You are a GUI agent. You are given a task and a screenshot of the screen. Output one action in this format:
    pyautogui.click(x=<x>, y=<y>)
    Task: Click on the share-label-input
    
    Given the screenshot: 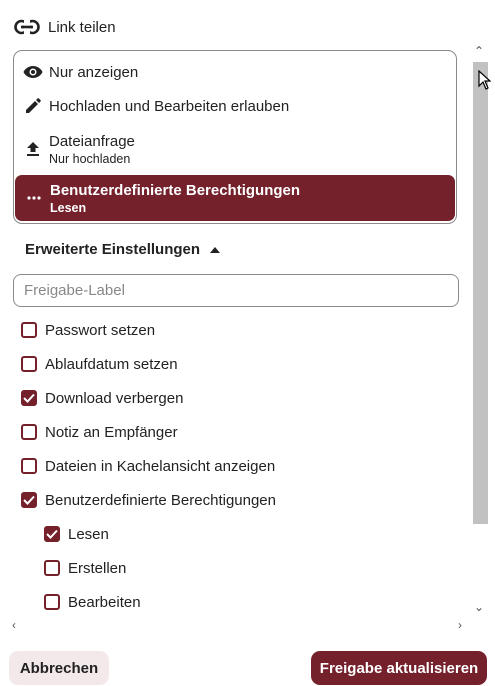 What is the action you would take?
    pyautogui.click(x=236, y=290)
    